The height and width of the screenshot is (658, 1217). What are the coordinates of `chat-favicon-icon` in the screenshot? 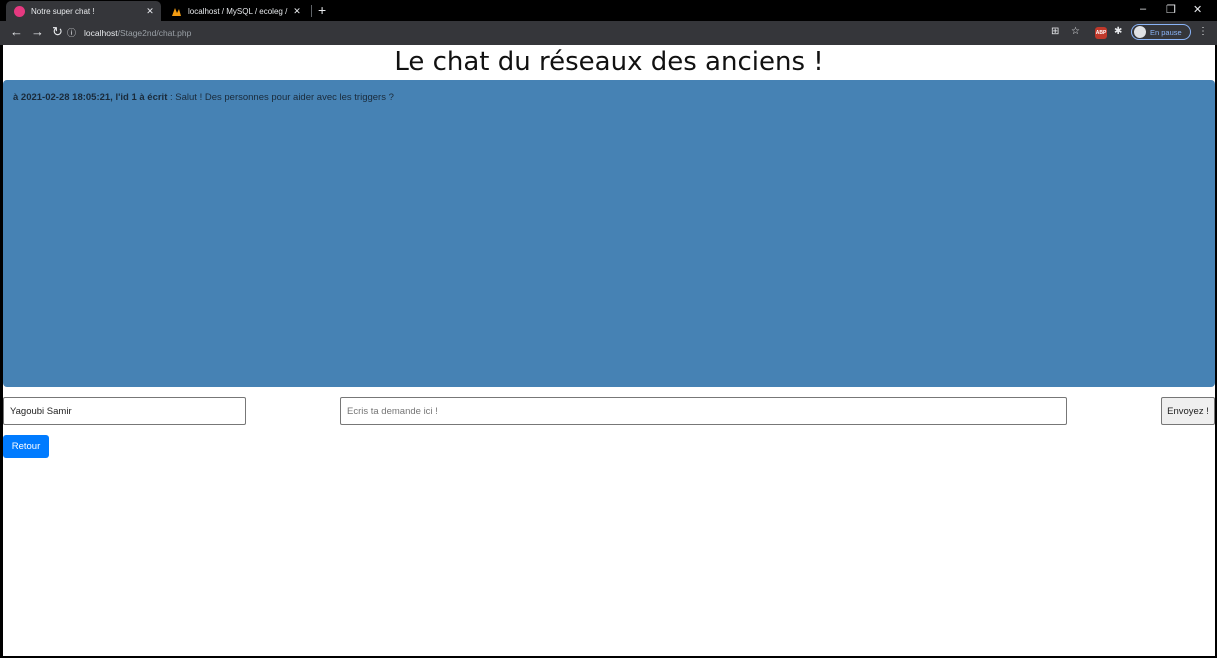 It's located at (19, 11).